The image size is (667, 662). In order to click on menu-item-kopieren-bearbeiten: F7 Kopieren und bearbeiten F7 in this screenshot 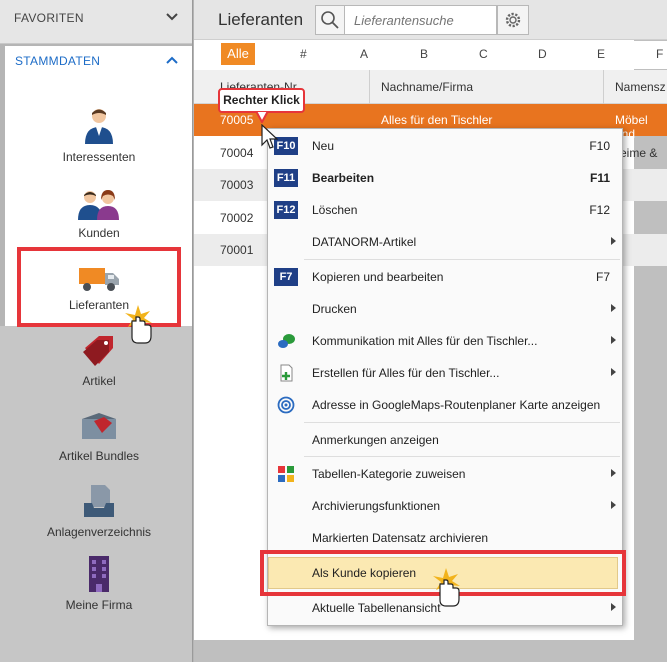, I will do `click(445, 277)`.